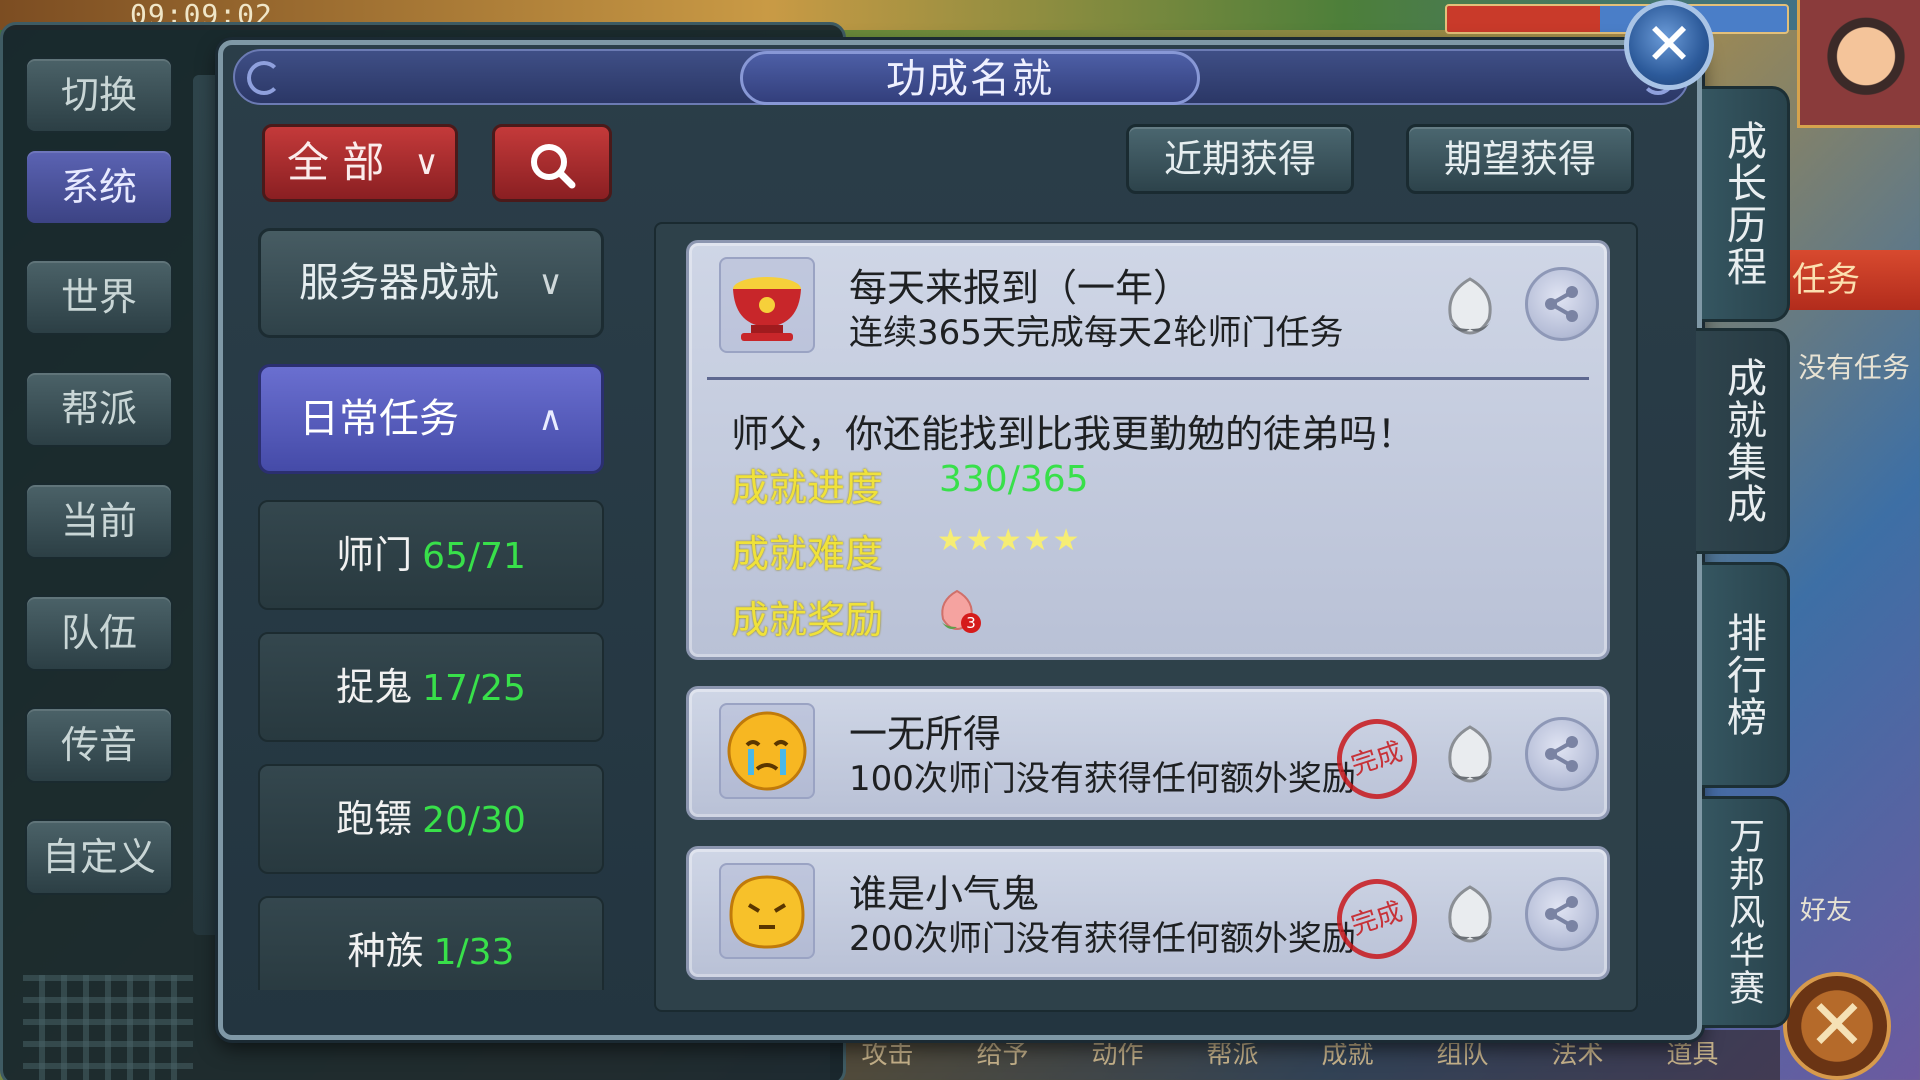  I want to click on achievement-card: 谁是小气鬼 200次师门没有获得任何额外奖励 完成, so click(1148, 913).